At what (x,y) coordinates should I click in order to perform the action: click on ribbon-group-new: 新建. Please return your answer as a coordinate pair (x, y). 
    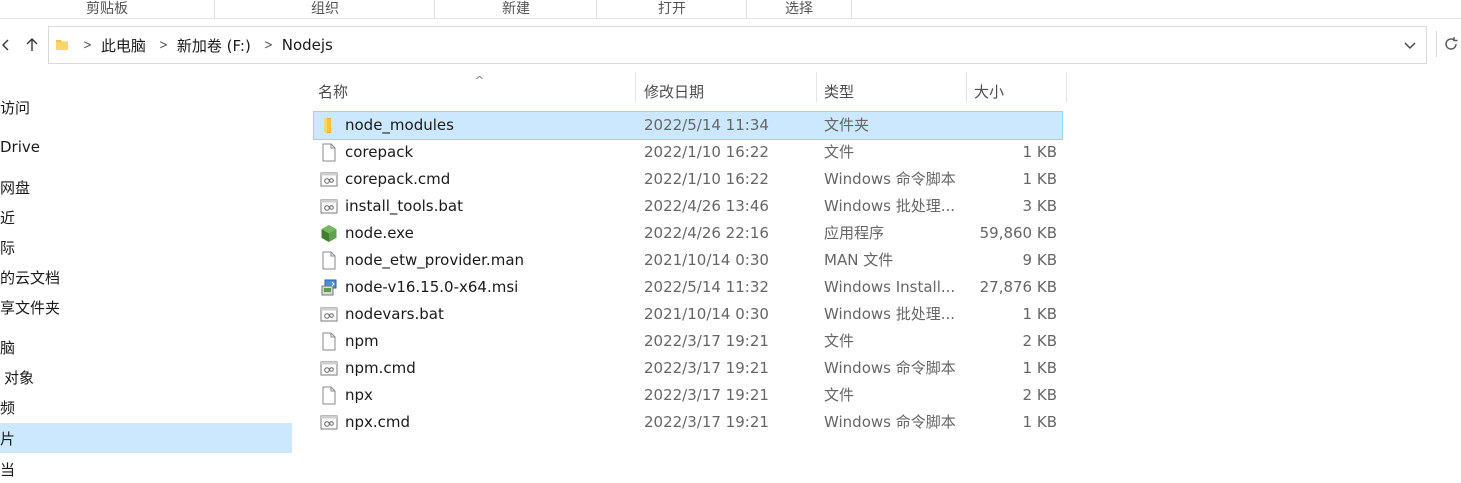
    Looking at the image, I should click on (515, 9).